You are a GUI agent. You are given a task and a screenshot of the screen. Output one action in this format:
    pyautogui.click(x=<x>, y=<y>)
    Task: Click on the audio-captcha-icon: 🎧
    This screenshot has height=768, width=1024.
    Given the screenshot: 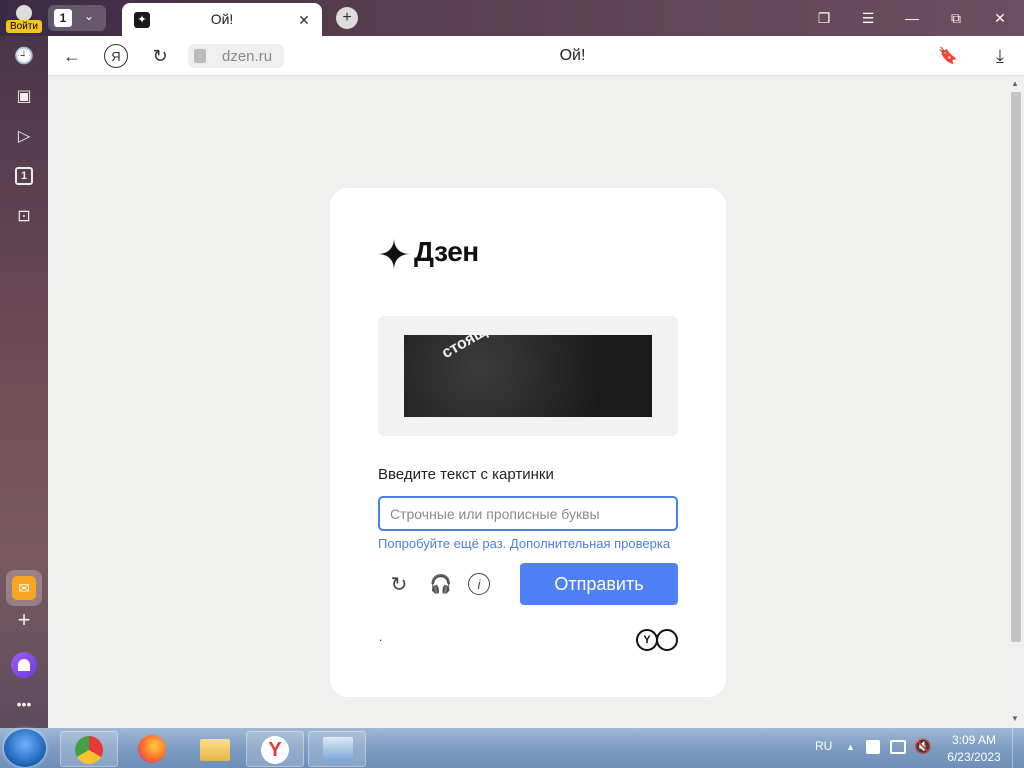 What is the action you would take?
    pyautogui.click(x=441, y=584)
    